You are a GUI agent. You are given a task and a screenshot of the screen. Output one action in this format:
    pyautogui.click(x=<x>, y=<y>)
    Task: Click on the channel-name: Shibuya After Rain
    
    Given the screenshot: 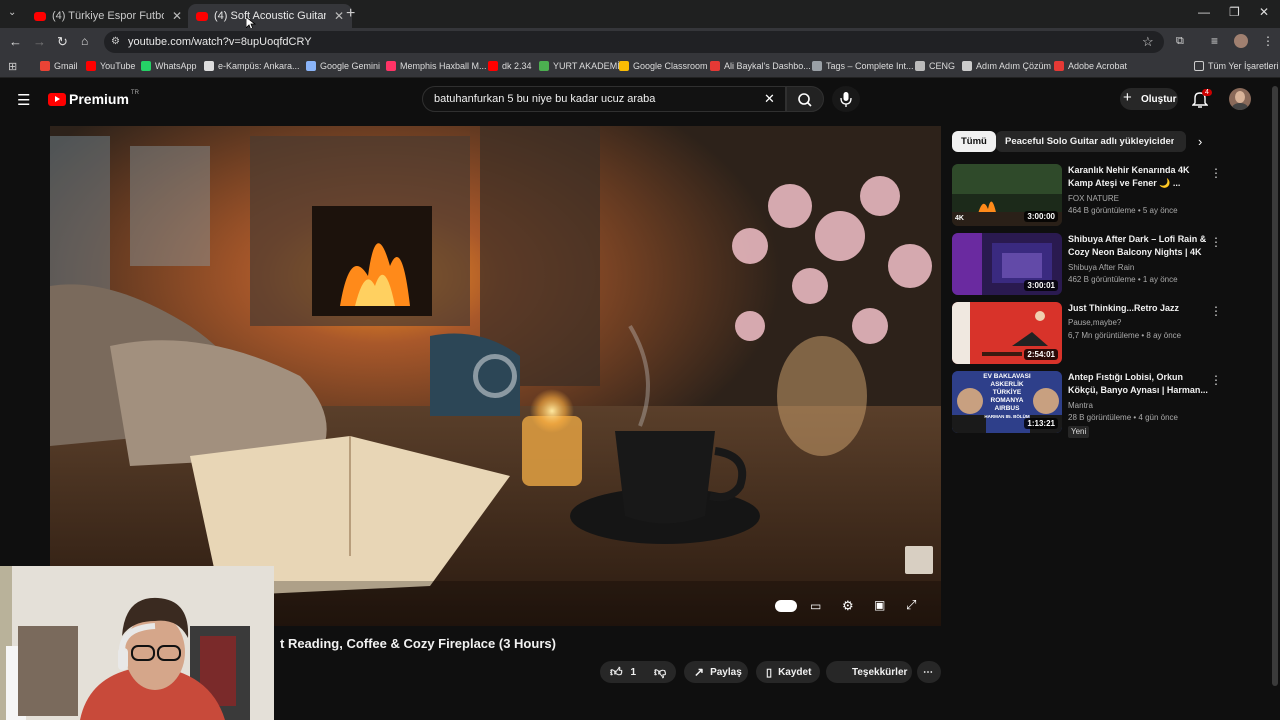 What is the action you would take?
    pyautogui.click(x=1101, y=268)
    